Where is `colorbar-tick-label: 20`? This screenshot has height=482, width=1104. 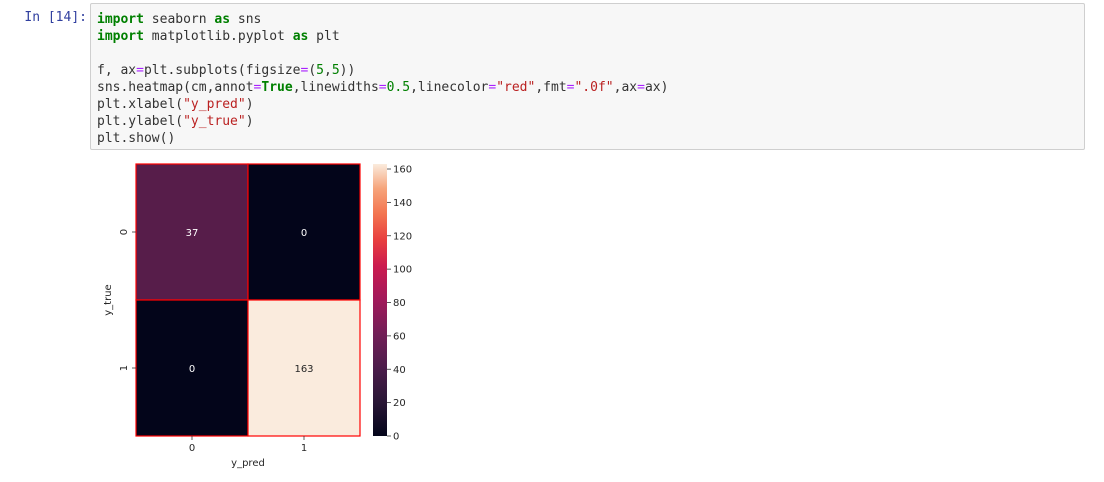
colorbar-tick-label: 20 is located at coordinates (399, 403).